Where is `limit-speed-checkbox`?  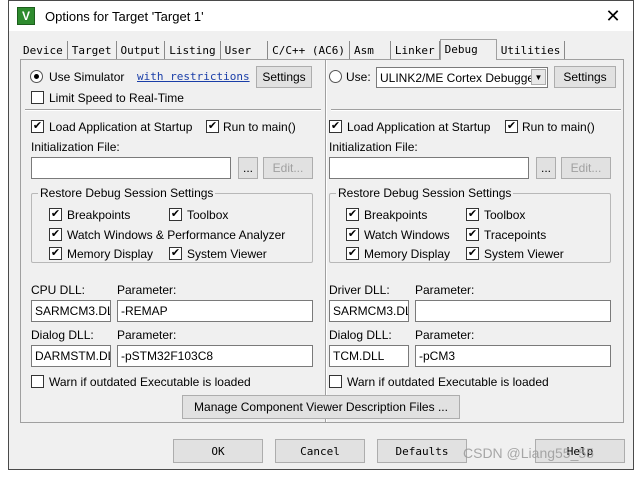 limit-speed-checkbox is located at coordinates (37, 97).